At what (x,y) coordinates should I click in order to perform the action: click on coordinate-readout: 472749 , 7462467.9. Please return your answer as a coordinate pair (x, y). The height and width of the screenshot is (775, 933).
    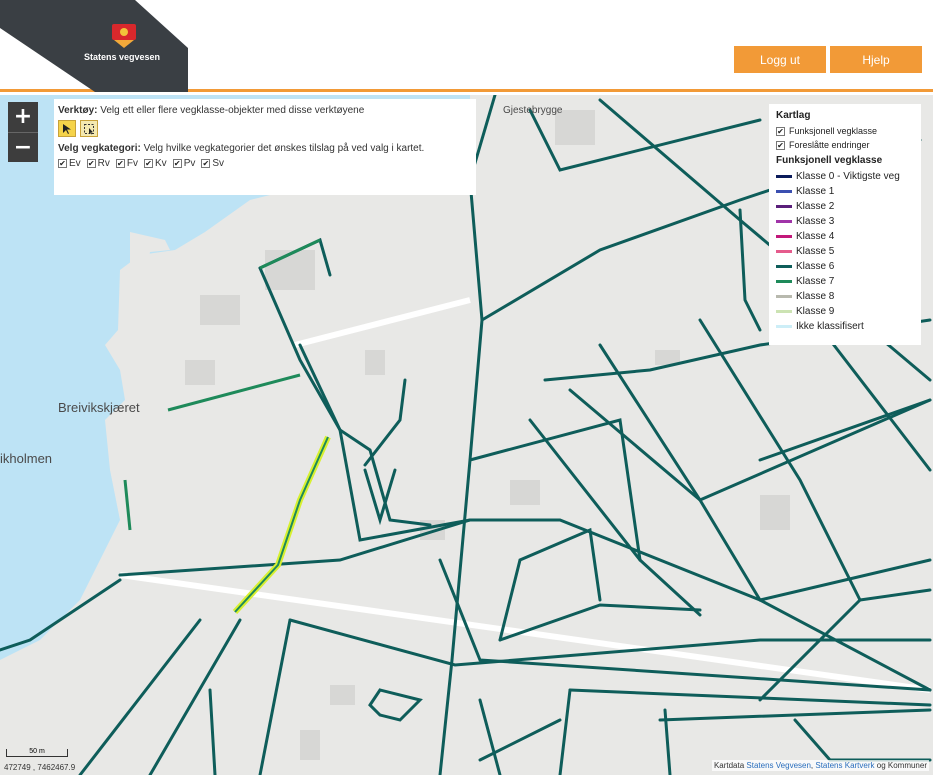
    Looking at the image, I should click on (40, 767).